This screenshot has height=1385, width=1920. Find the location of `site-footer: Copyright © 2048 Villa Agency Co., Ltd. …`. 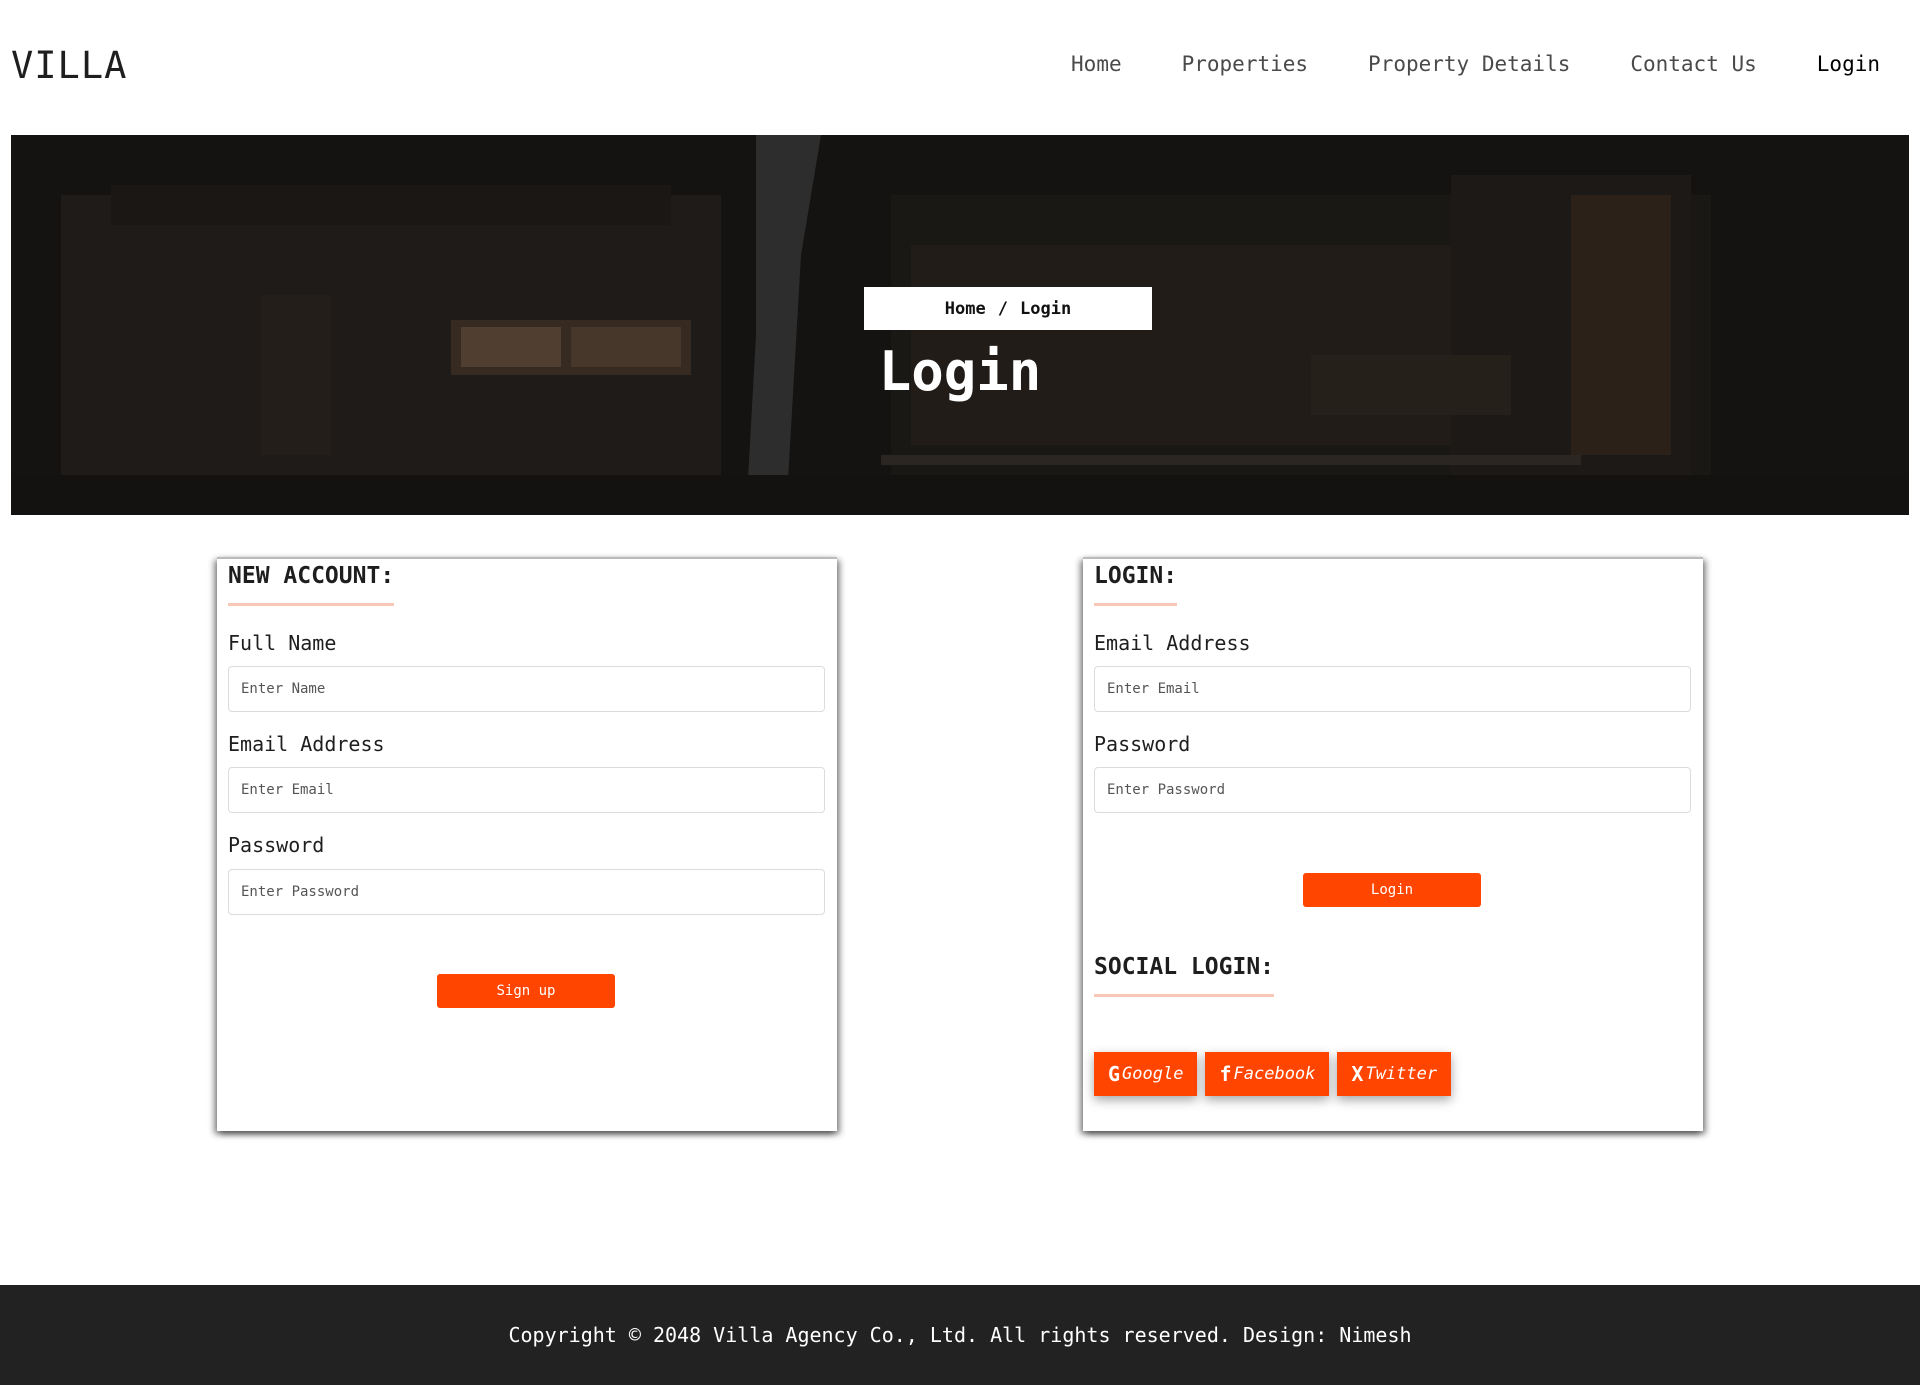

site-footer: Copyright © 2048 Villa Agency Co., Ltd. … is located at coordinates (960, 1335).